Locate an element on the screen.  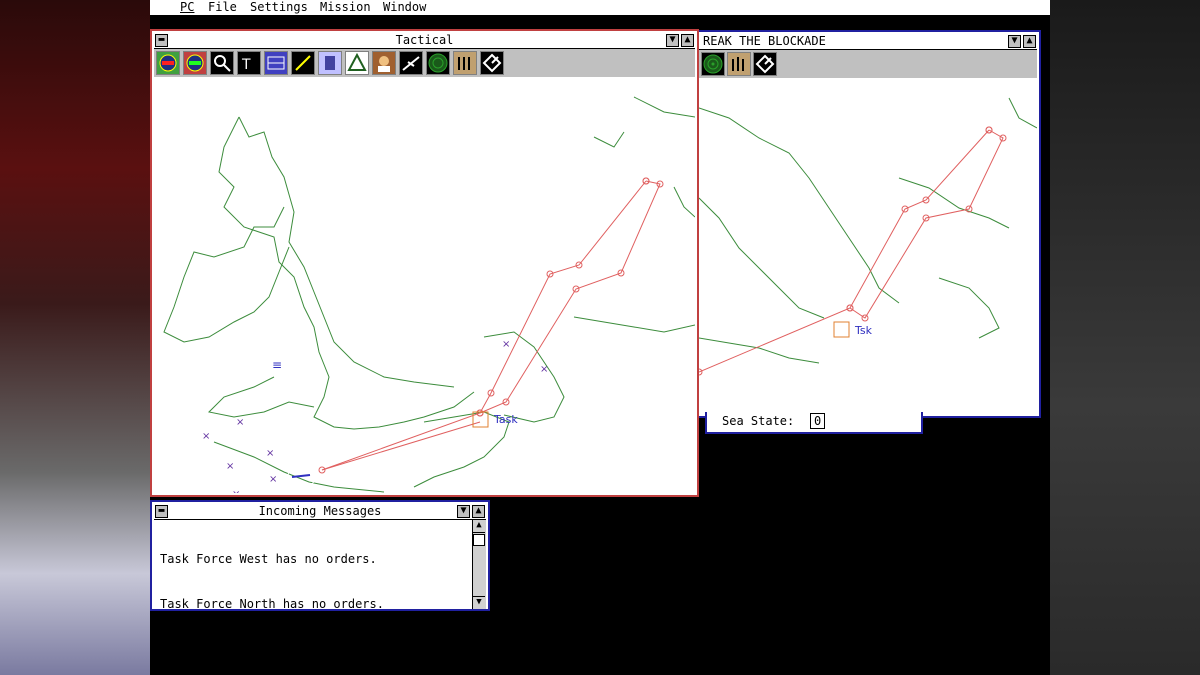
globe-zoom-out-icon is located at coordinates (168, 63).